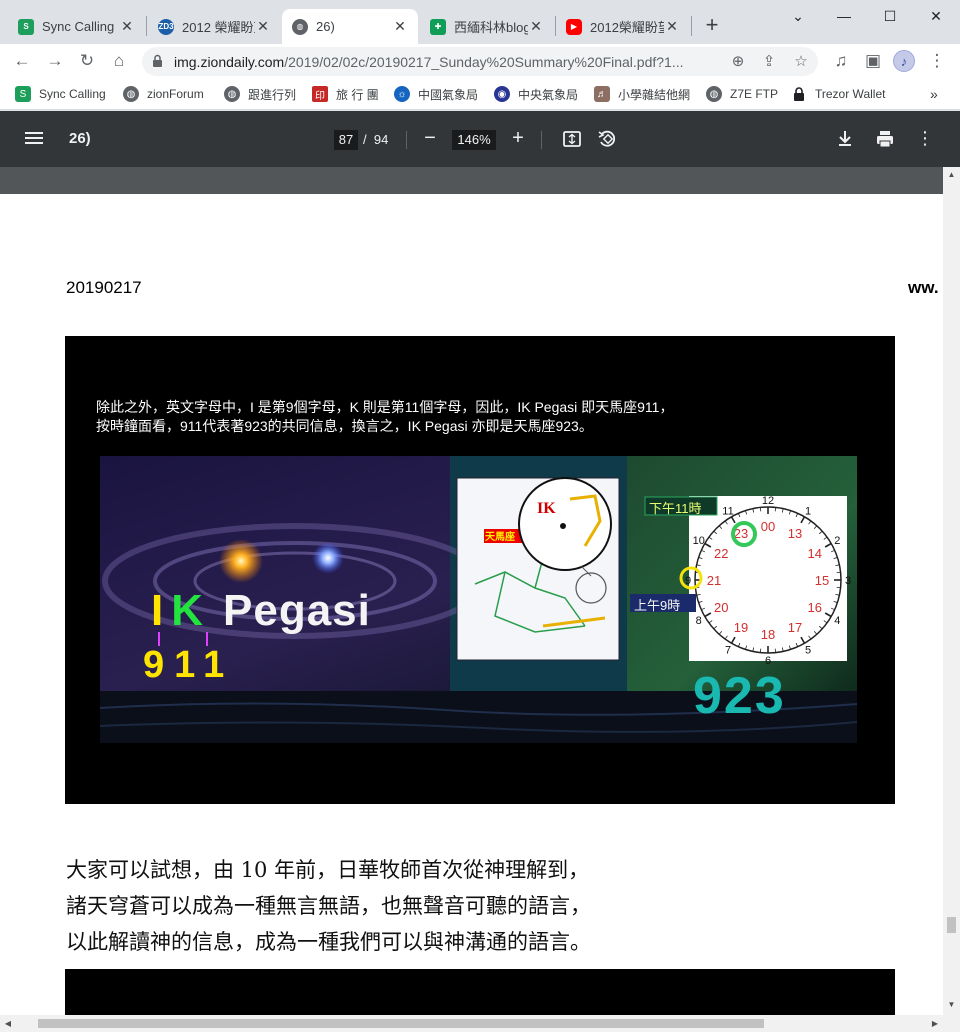 The width and height of the screenshot is (960, 1032). I want to click on profile-avatar: ♪, so click(904, 61).